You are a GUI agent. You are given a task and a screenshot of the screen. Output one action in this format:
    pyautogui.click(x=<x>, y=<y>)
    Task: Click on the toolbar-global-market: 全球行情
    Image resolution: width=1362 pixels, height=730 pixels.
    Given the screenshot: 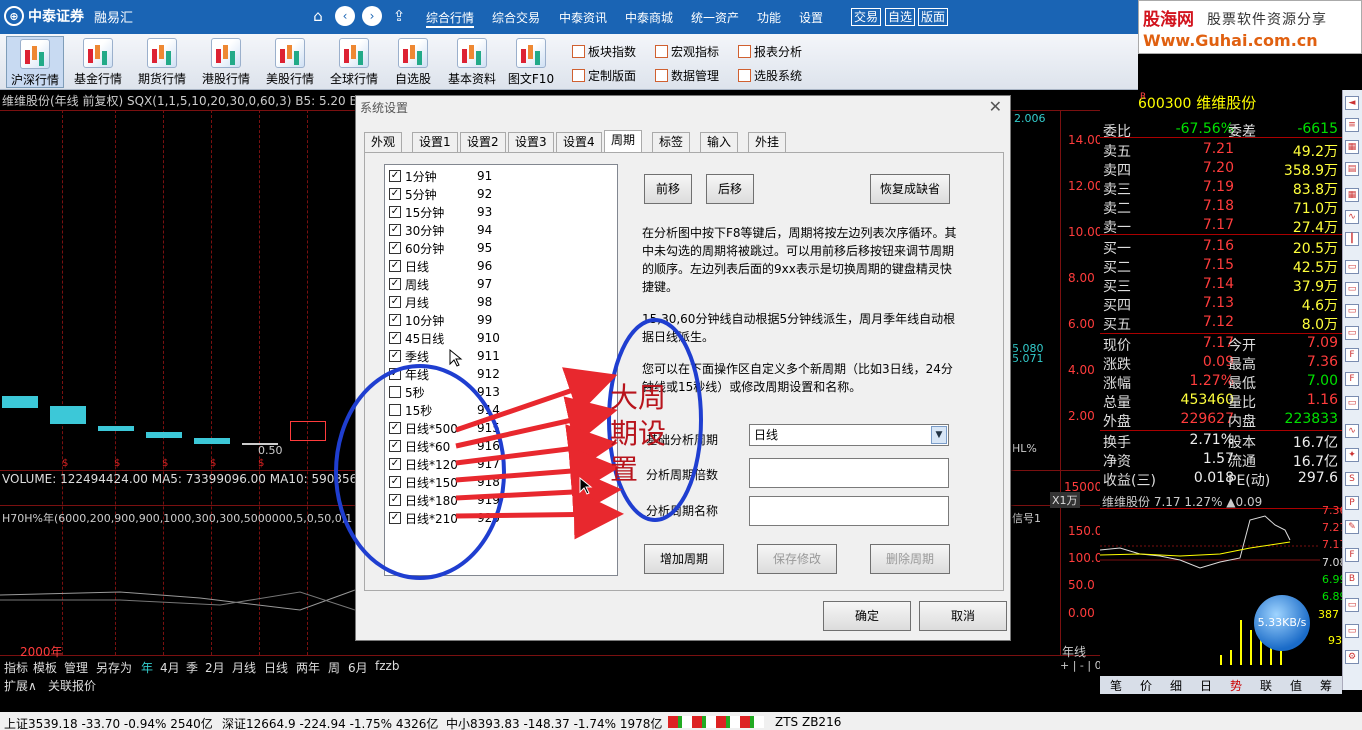 What is the action you would take?
    pyautogui.click(x=354, y=62)
    